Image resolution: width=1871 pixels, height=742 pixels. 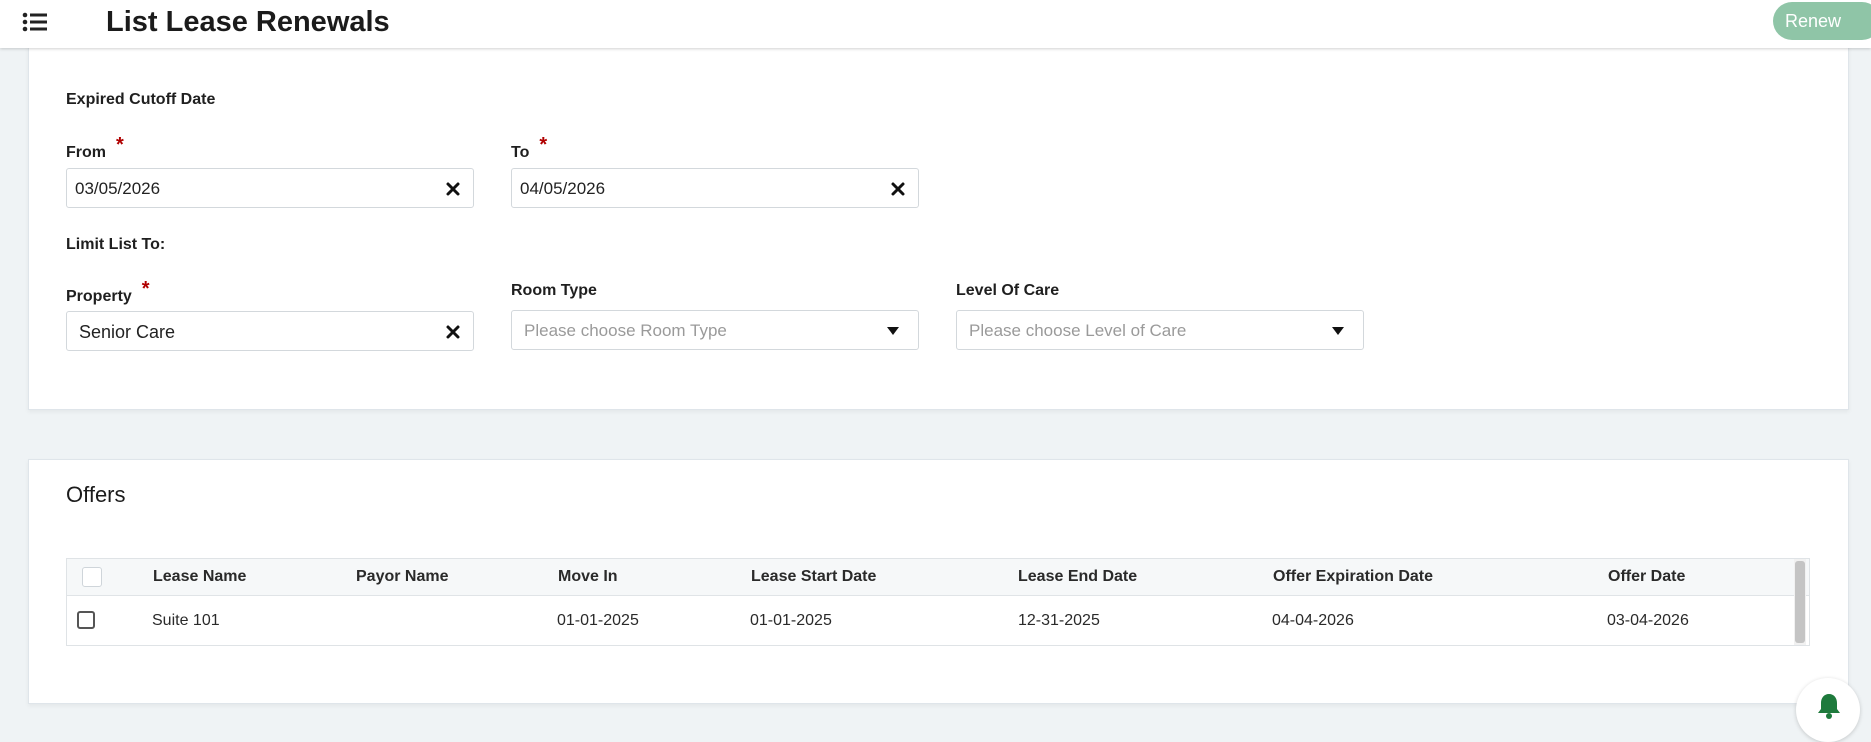 What do you see at coordinates (625, 330) in the screenshot?
I see `room-type-placeholder: Please choose Room Type` at bounding box center [625, 330].